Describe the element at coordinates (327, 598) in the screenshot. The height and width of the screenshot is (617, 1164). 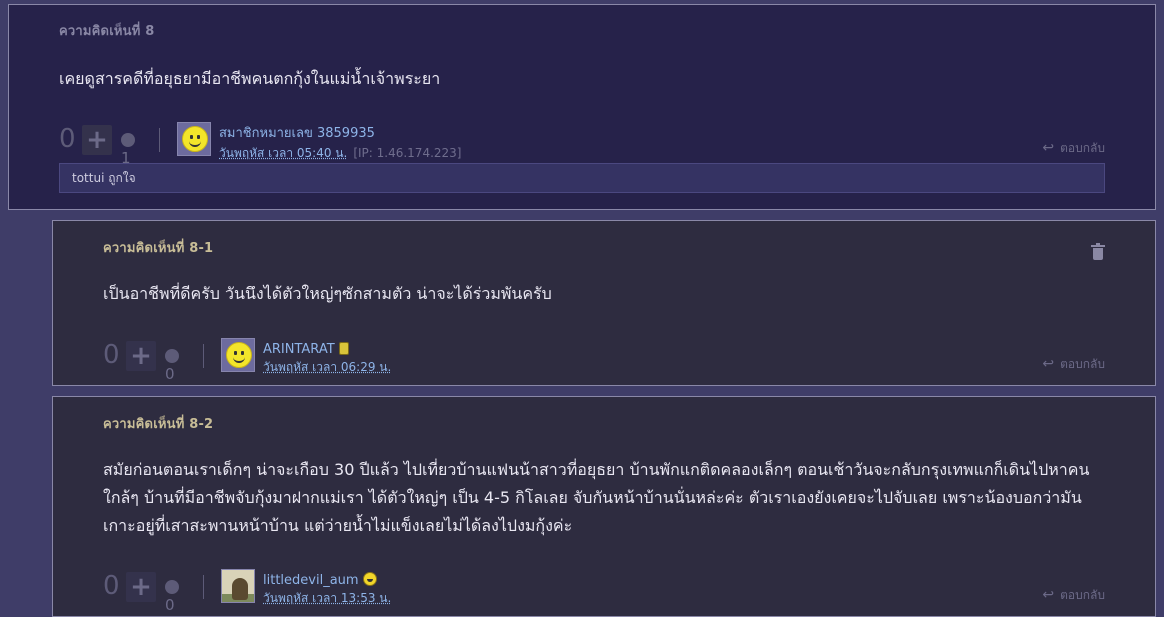
I see `post-date: วันพฤหัส เวลา 13:53 น.` at that location.